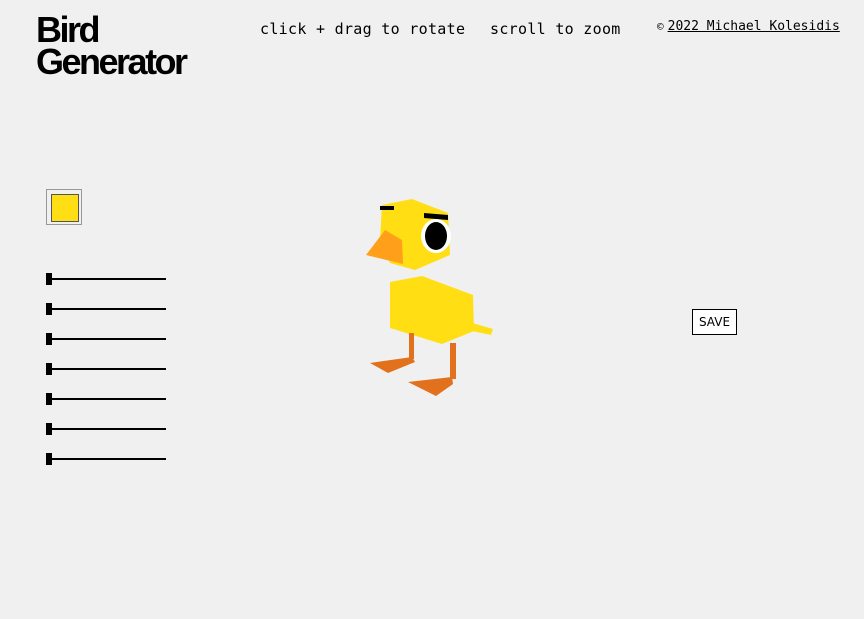 Image resolution: width=864 pixels, height=619 pixels. What do you see at coordinates (112, 61) in the screenshot?
I see `title-line-2: Generator` at bounding box center [112, 61].